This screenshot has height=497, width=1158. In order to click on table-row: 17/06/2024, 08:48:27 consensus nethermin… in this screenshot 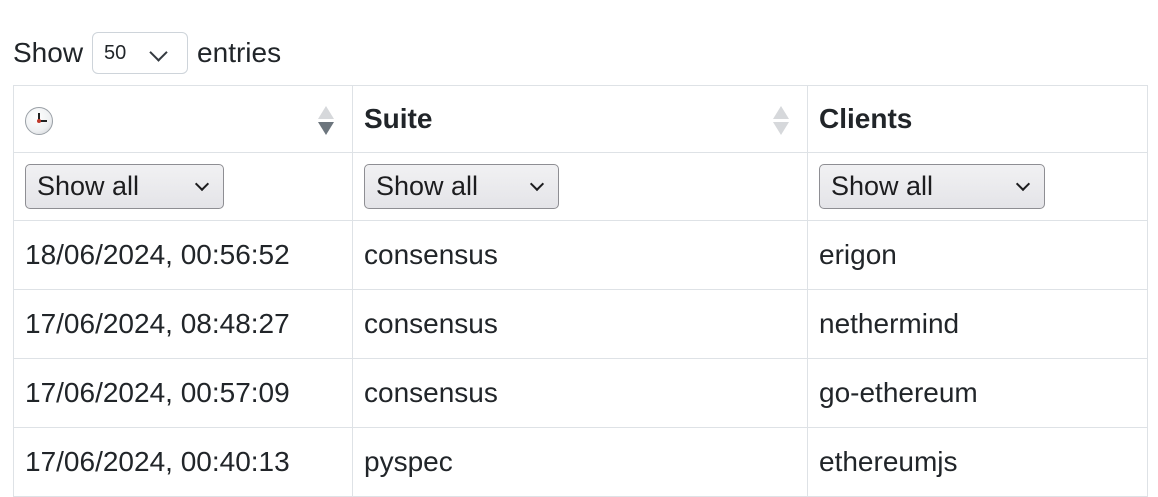, I will do `click(580, 324)`.